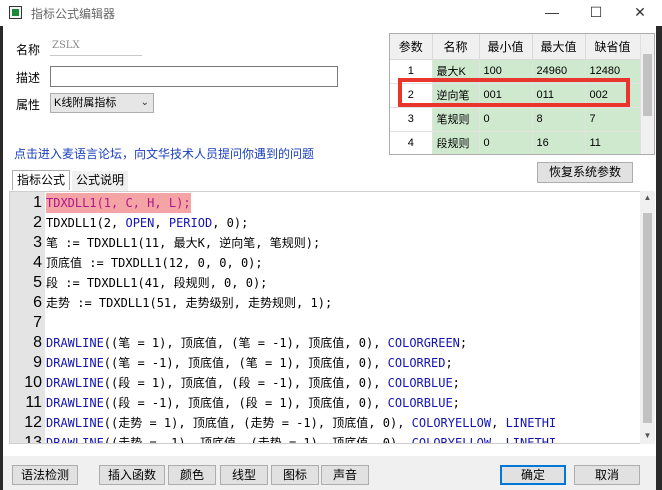 This screenshot has width=662, height=490. I want to click on param-default: 11, so click(613, 142).